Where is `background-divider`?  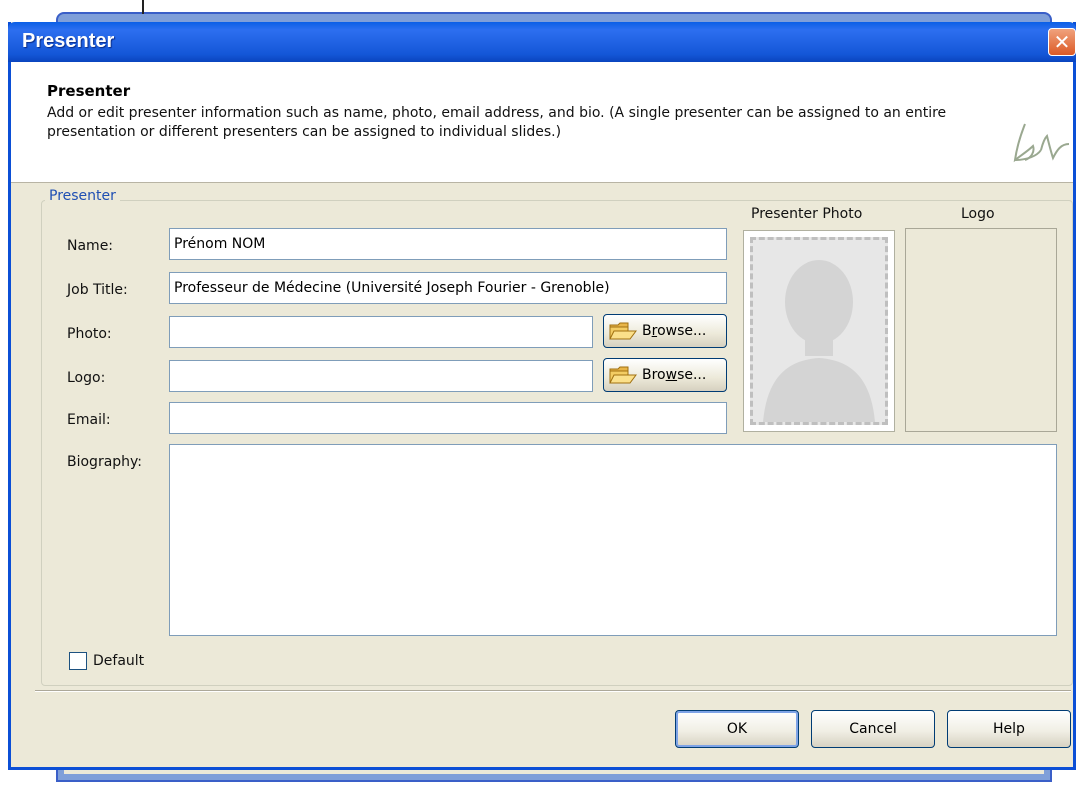
background-divider is located at coordinates (143, 7).